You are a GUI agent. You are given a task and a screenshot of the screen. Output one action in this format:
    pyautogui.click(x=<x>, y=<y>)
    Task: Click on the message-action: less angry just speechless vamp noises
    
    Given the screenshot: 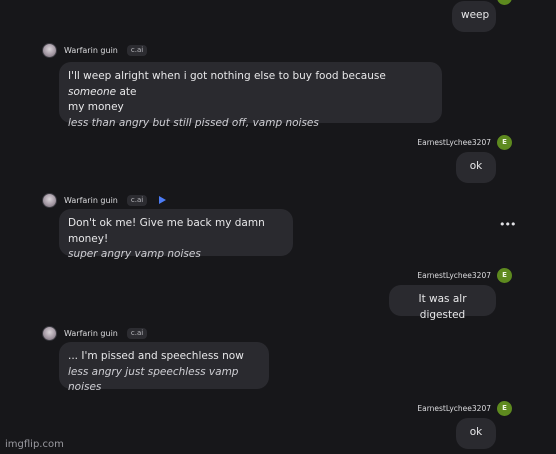 What is the action you would take?
    pyautogui.click(x=153, y=379)
    